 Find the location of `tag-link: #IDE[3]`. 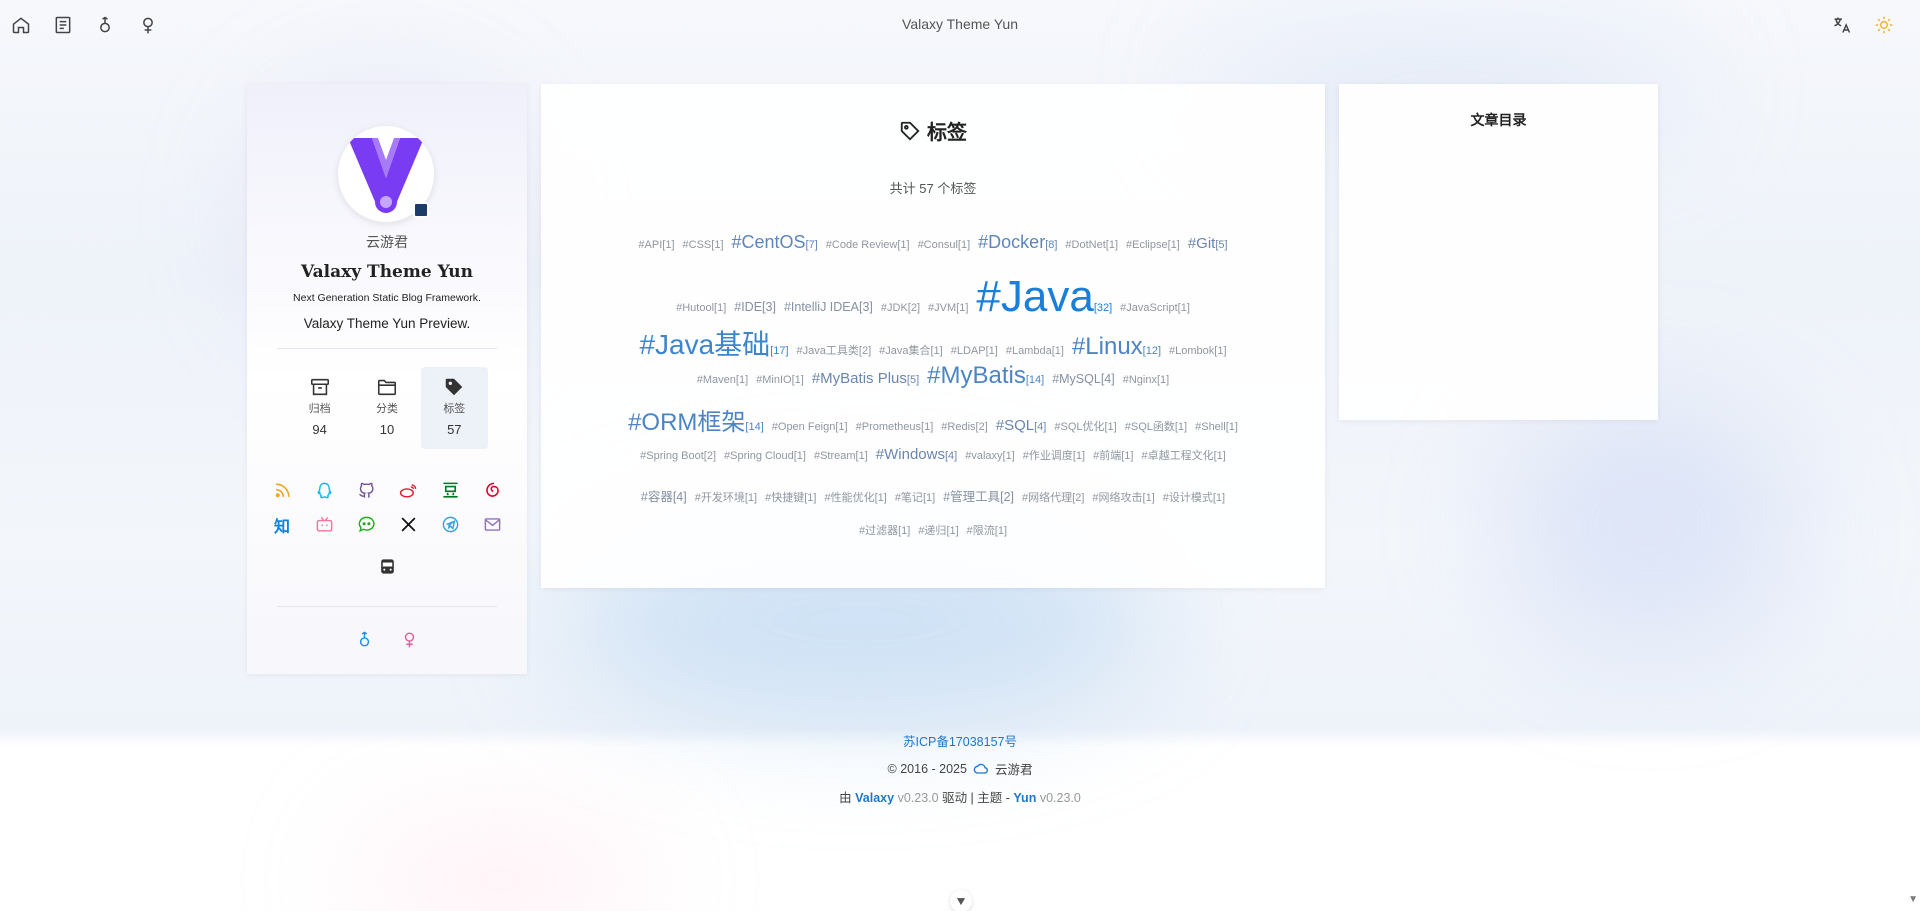

tag-link: #IDE[3] is located at coordinates (755, 307).